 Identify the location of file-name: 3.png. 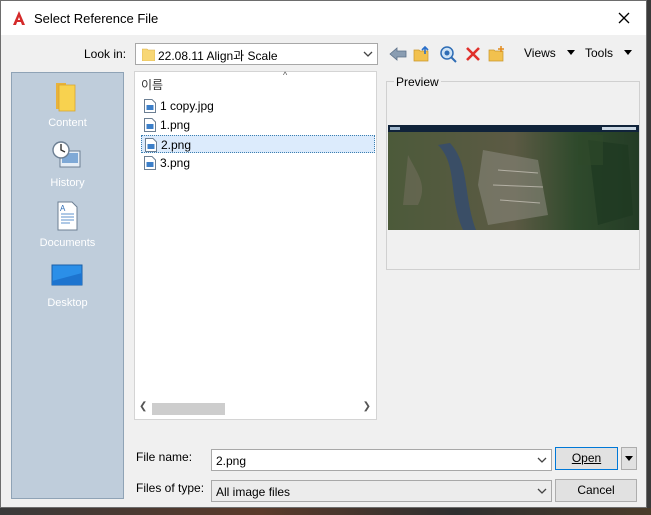
(175, 163).